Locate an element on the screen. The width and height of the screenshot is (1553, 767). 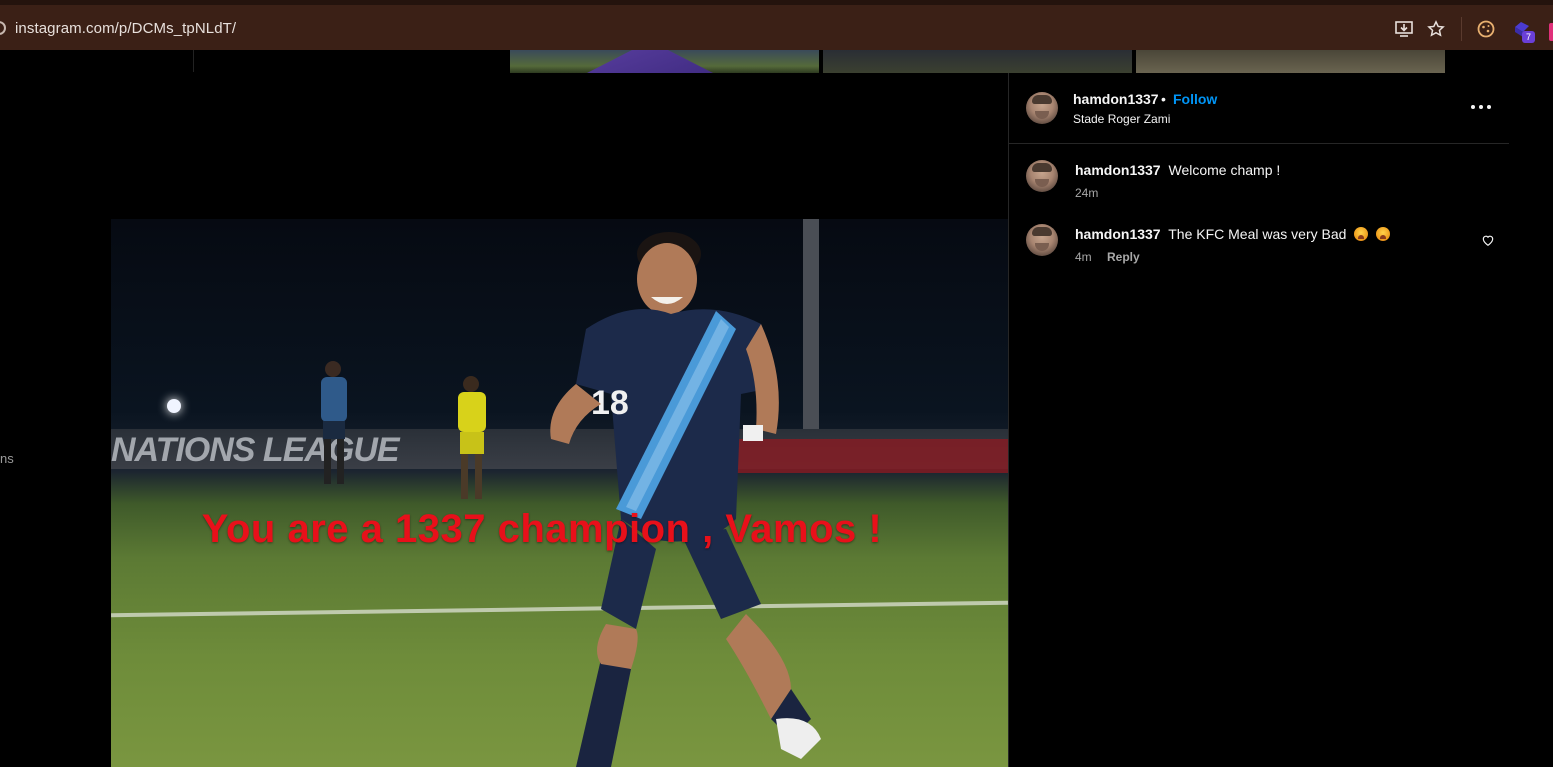
install-app-icon is located at coordinates (1404, 29).